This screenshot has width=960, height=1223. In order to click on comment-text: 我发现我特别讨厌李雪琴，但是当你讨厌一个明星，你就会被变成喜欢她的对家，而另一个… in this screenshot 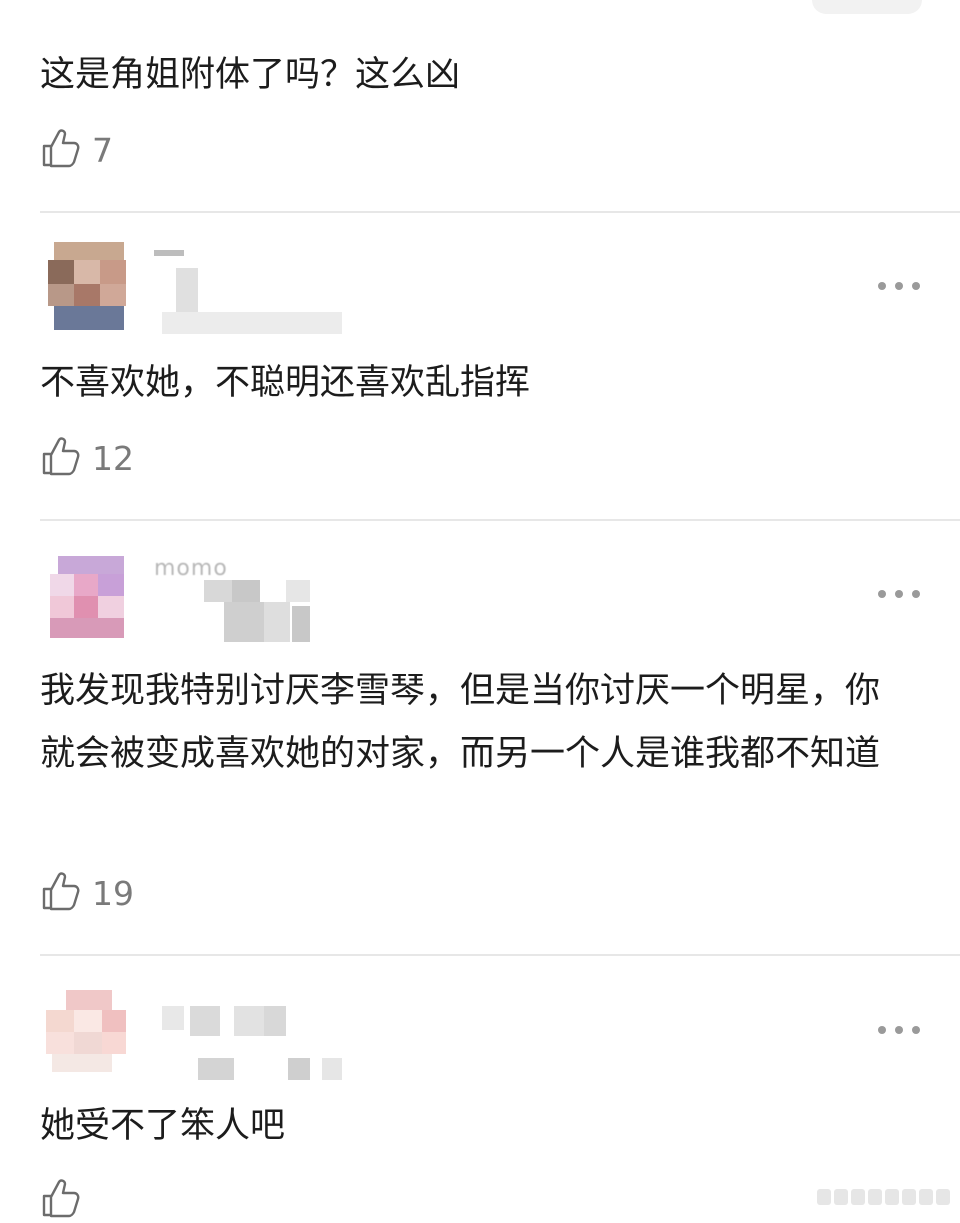, I will do `click(460, 722)`.